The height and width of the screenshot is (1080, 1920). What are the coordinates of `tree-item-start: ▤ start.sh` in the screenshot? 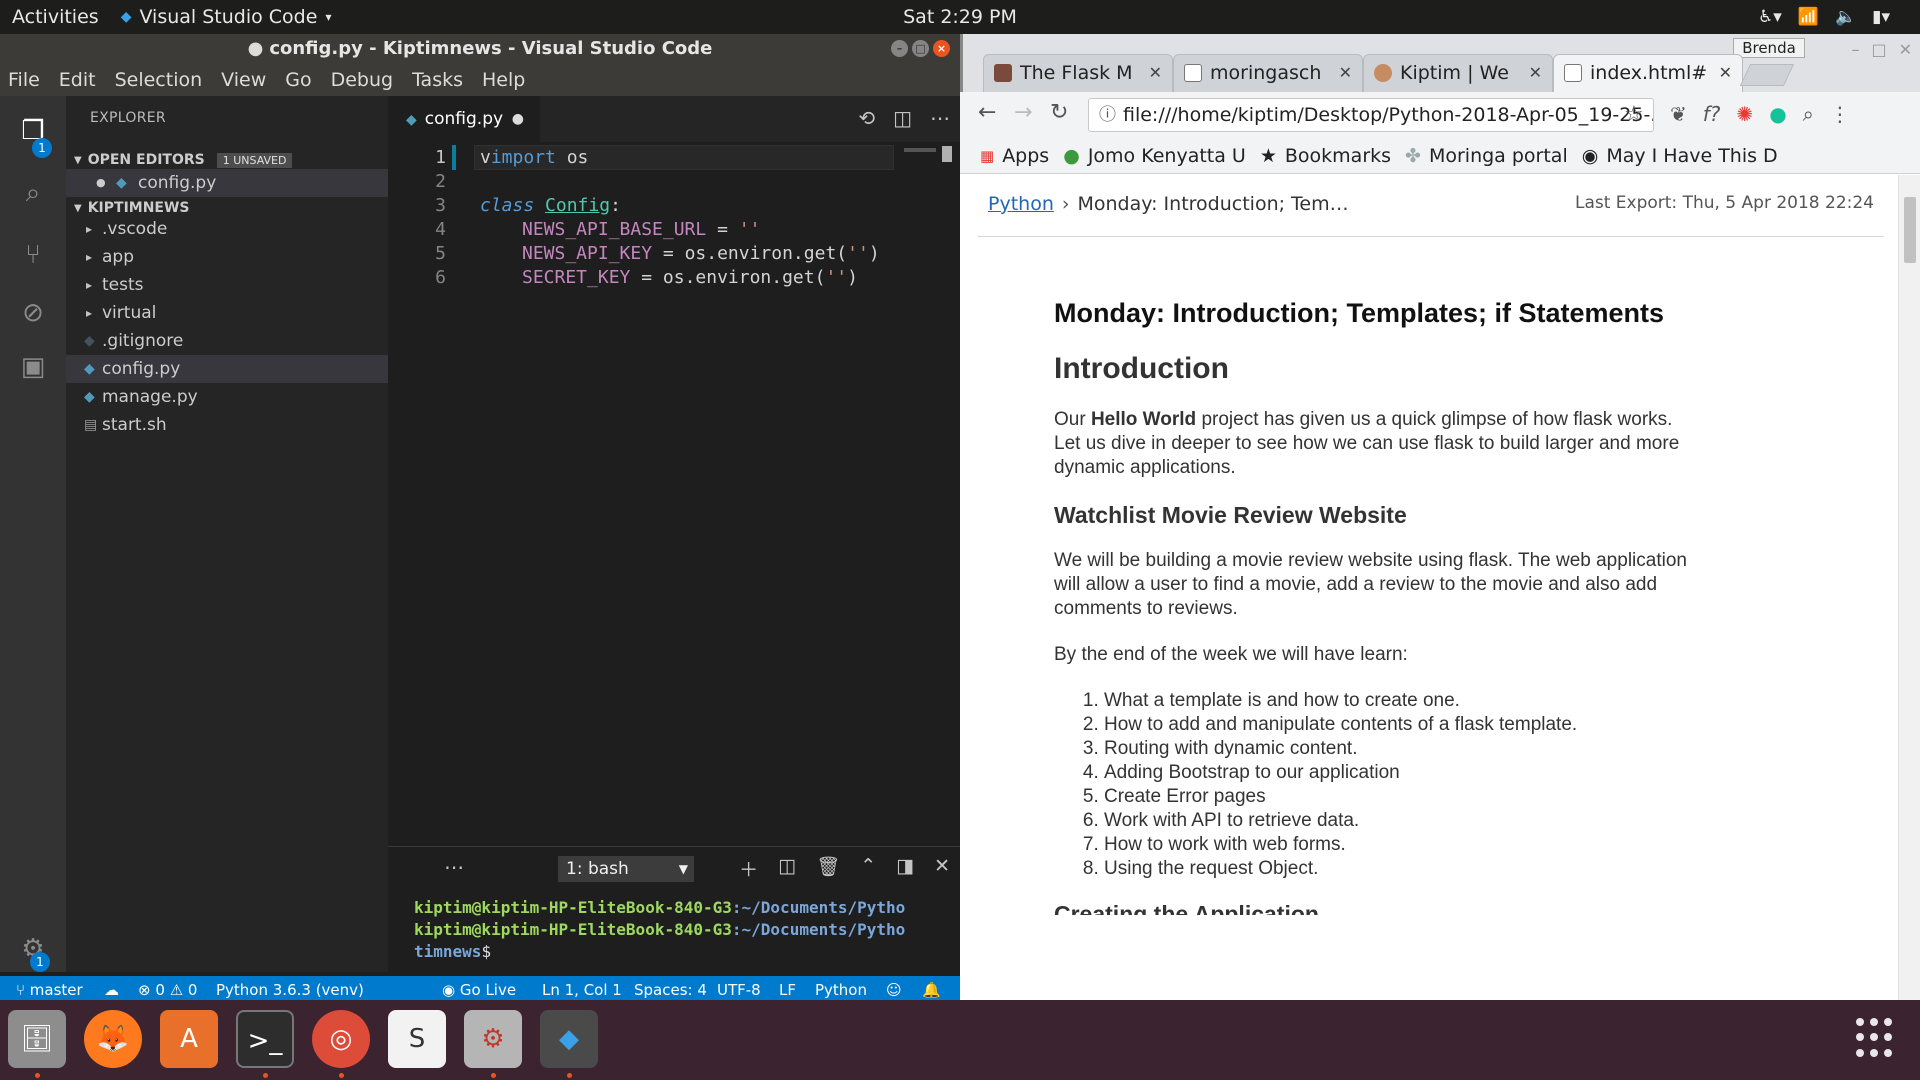 It's located at (227, 425).